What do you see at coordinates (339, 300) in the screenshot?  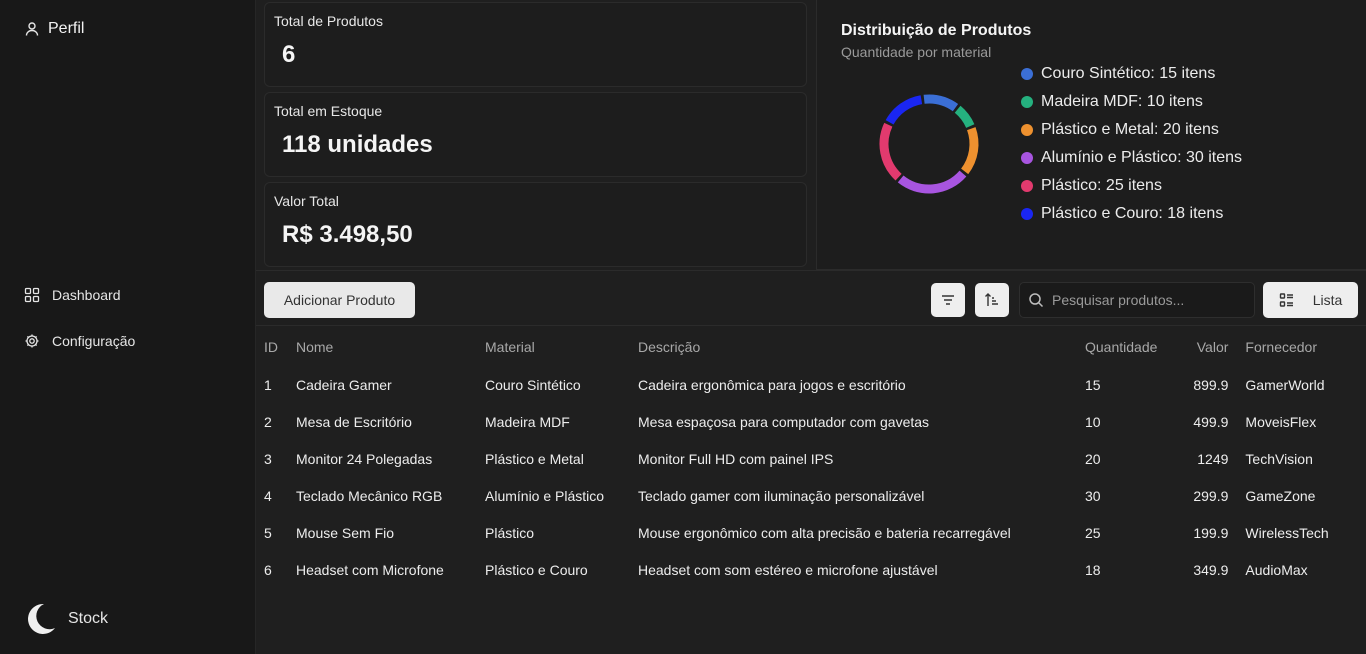 I see `add-product-button: Adicionar Produto` at bounding box center [339, 300].